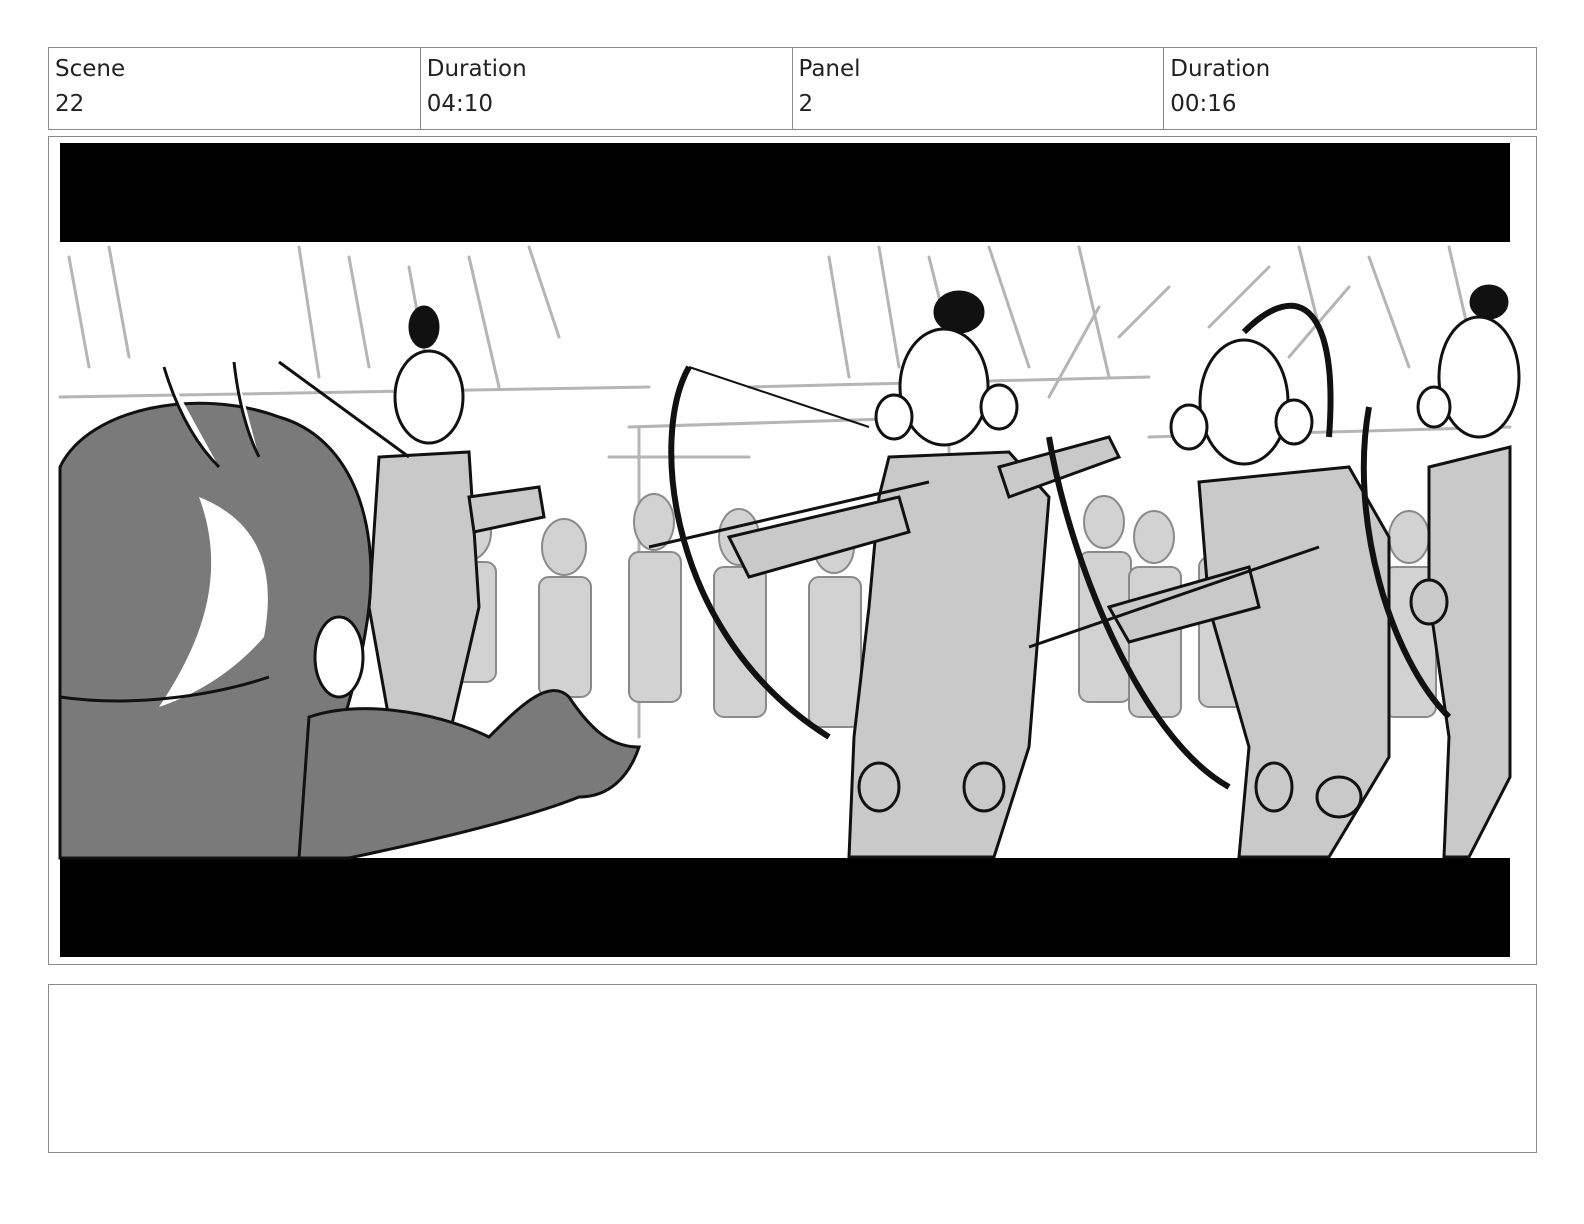  I want to click on scene-duration-cell: Duration 04:10, so click(607, 88).